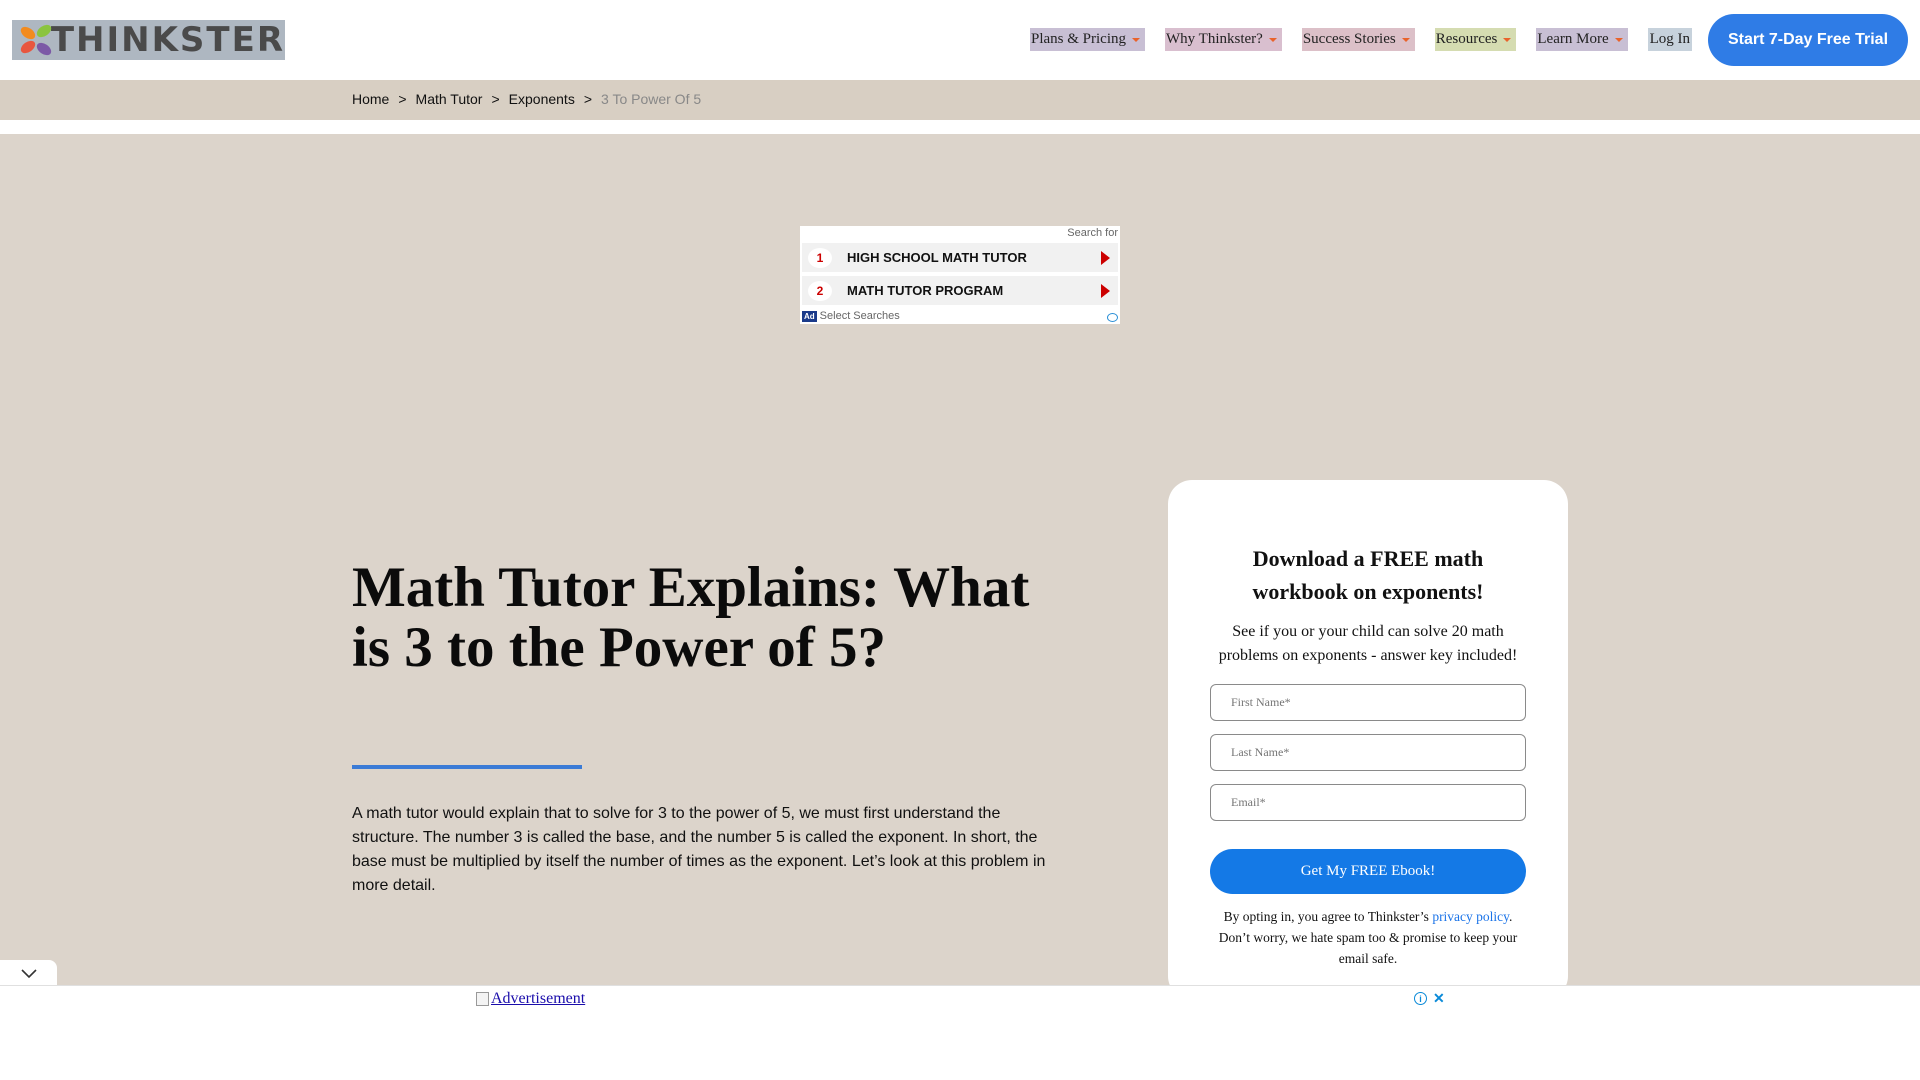  Describe the element at coordinates (859, 316) in the screenshot. I see `select-searches-label: Select Searches` at that location.